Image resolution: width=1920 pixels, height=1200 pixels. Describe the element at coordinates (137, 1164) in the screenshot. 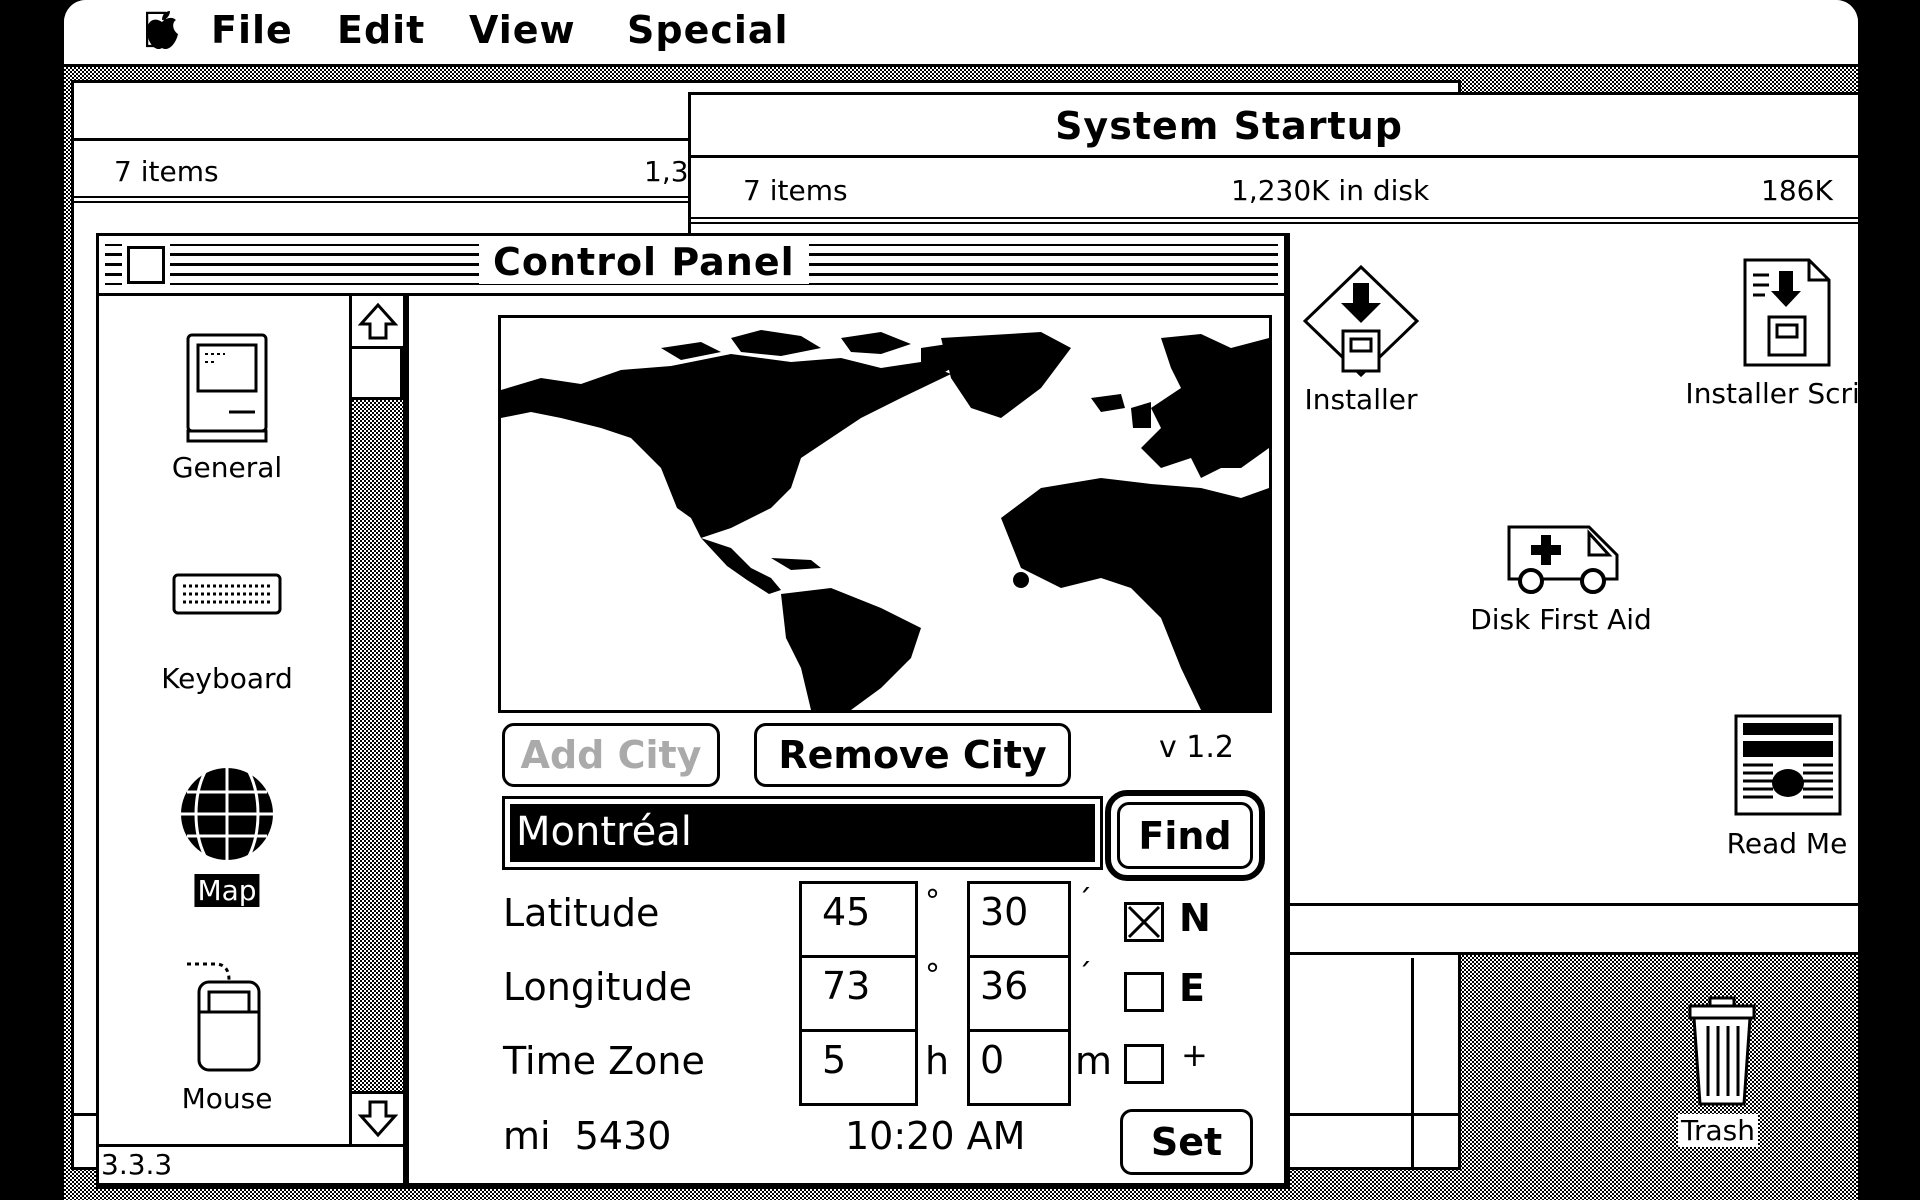

I see `version-label: 3.3.3` at that location.